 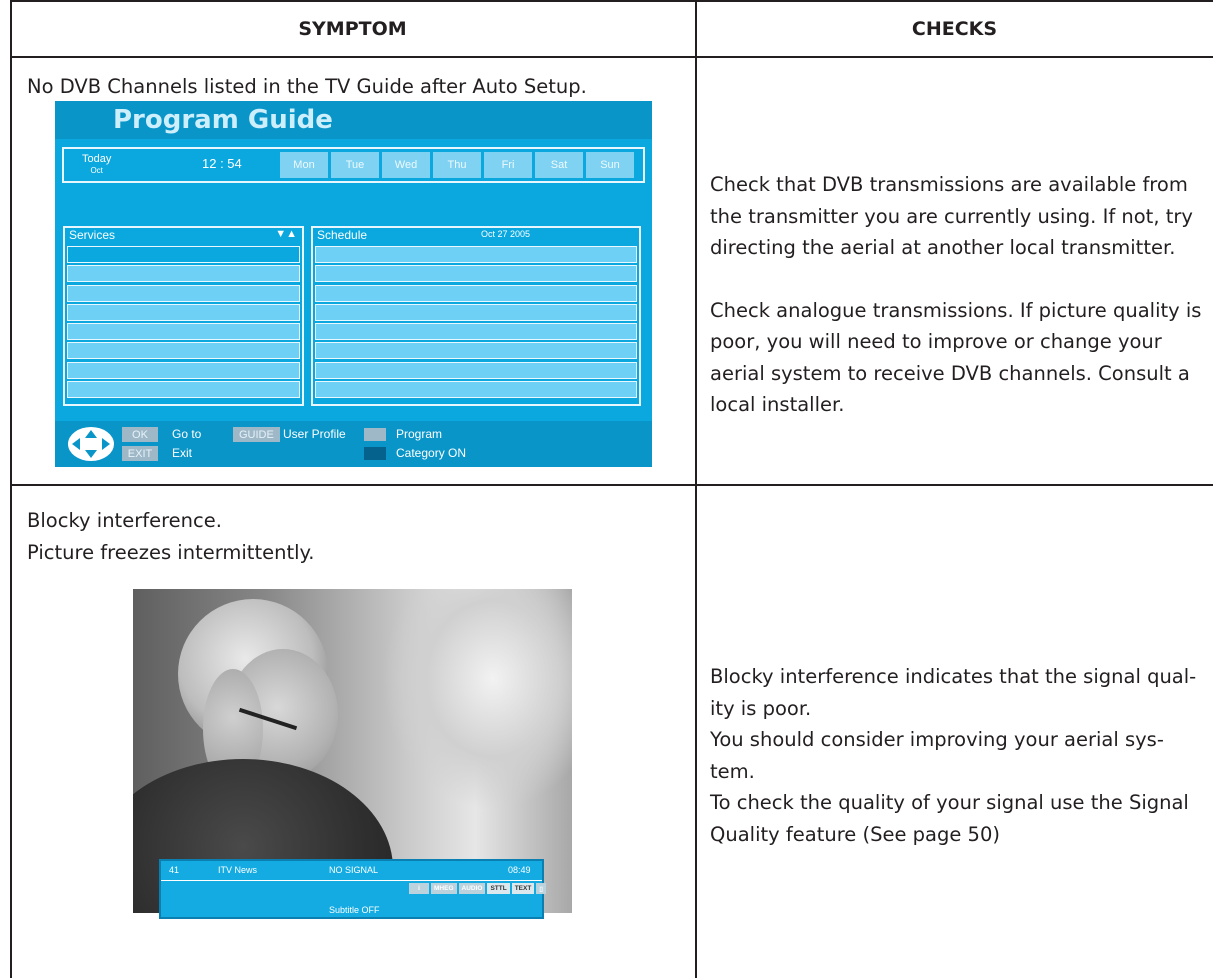 What do you see at coordinates (855, 834) in the screenshot?
I see `checks-line: Quality feature (See page 50)` at bounding box center [855, 834].